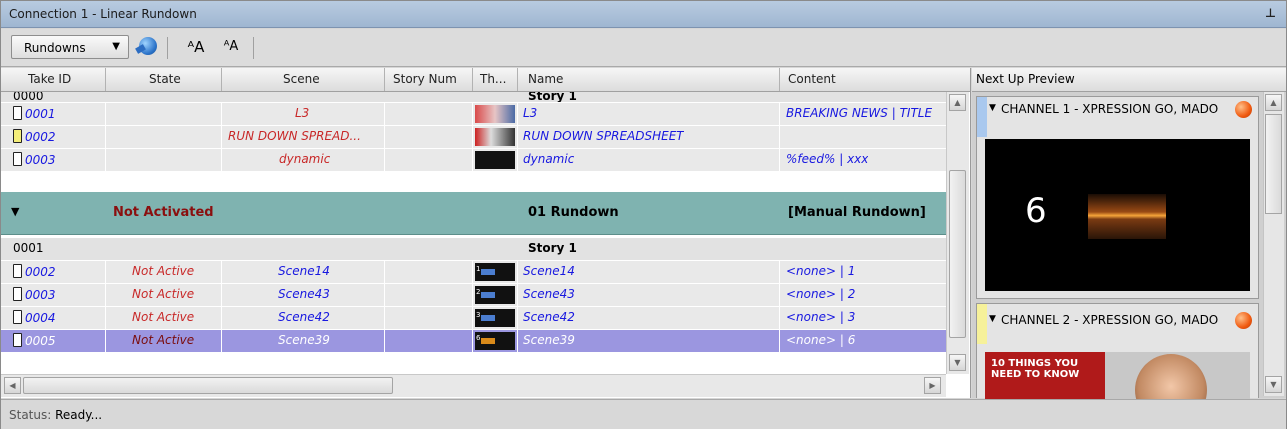 Image resolution: width=1287 pixels, height=429 pixels. I want to click on channel-status-icon, so click(1243, 109).